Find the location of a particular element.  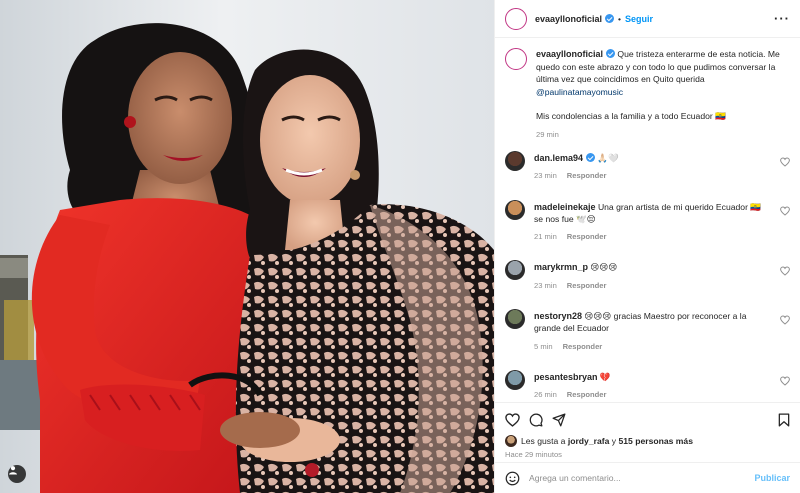

comment-input is located at coordinates (637, 478).